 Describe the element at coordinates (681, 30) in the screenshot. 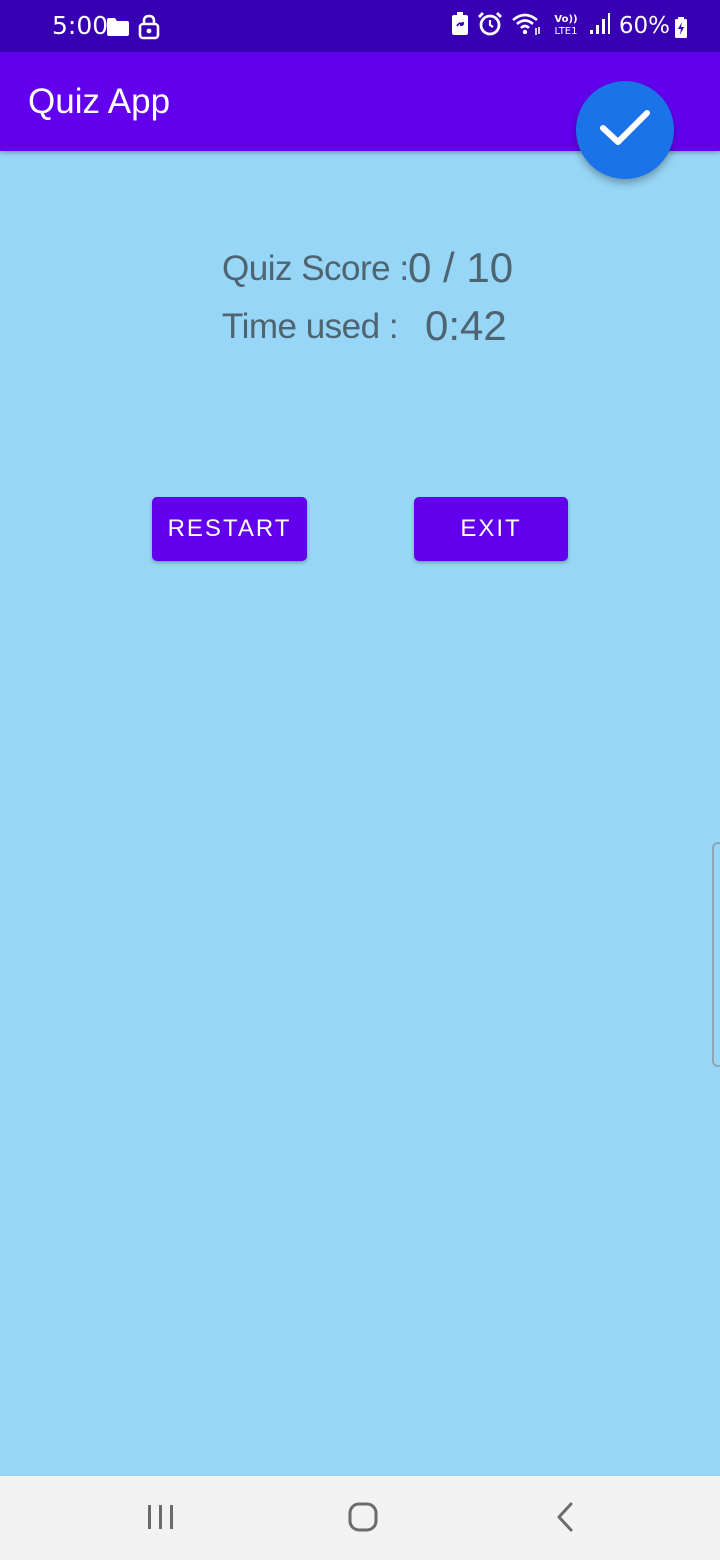

I see `battery-icon` at that location.